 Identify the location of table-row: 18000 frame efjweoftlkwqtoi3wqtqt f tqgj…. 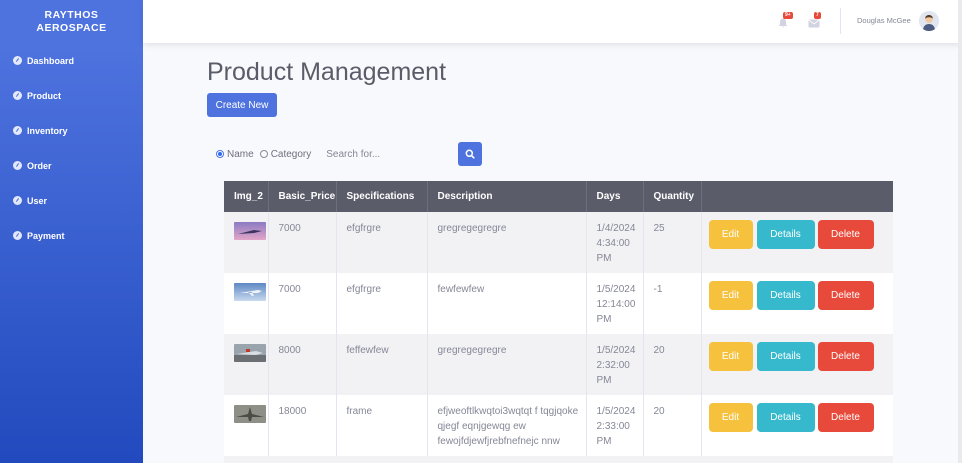
(558, 425).